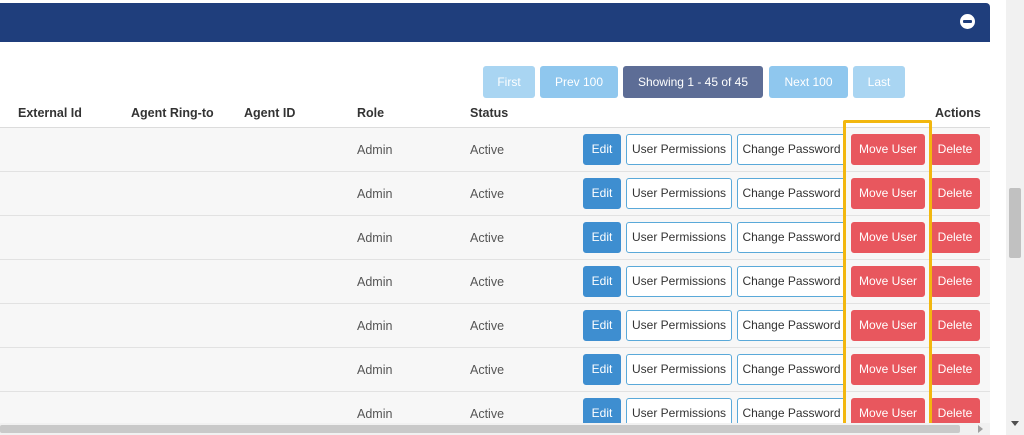 This screenshot has width=1024, height=435. Describe the element at coordinates (172, 113) in the screenshot. I see `column-header-agent-ring-to: Agent Ring-to` at that location.